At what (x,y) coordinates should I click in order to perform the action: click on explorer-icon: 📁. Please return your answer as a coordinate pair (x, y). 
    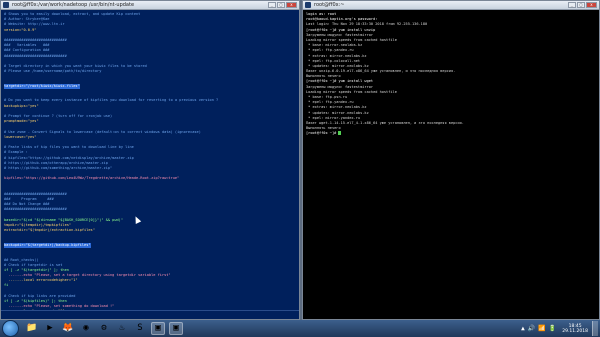
    Looking at the image, I should click on (32, 328).